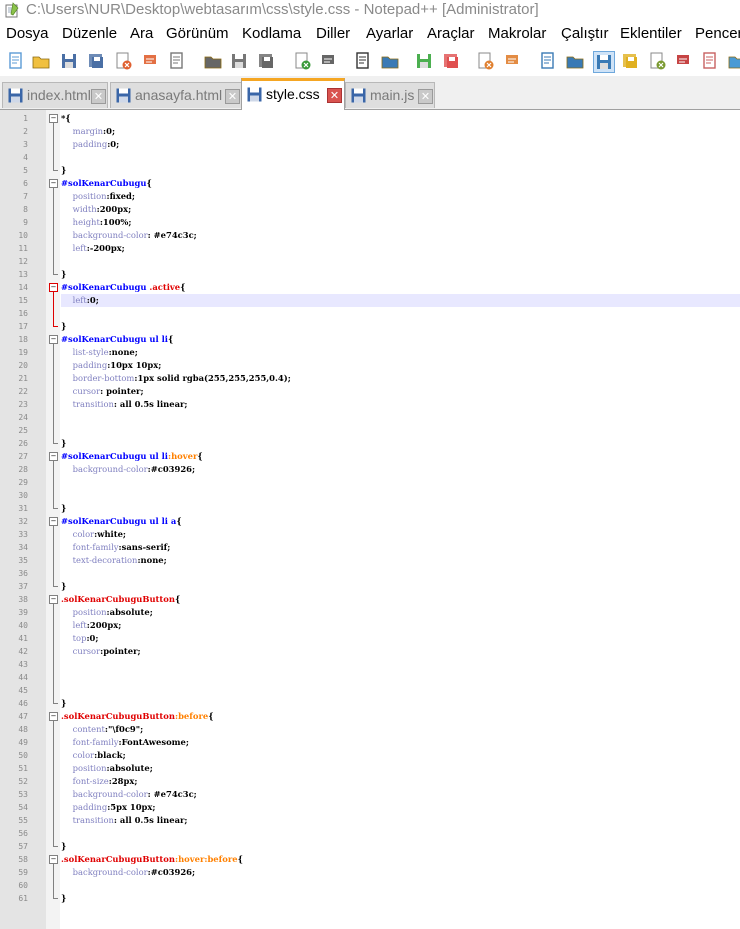  I want to click on code-line: 55 transition: all 0.5s linear;, so click(370, 820).